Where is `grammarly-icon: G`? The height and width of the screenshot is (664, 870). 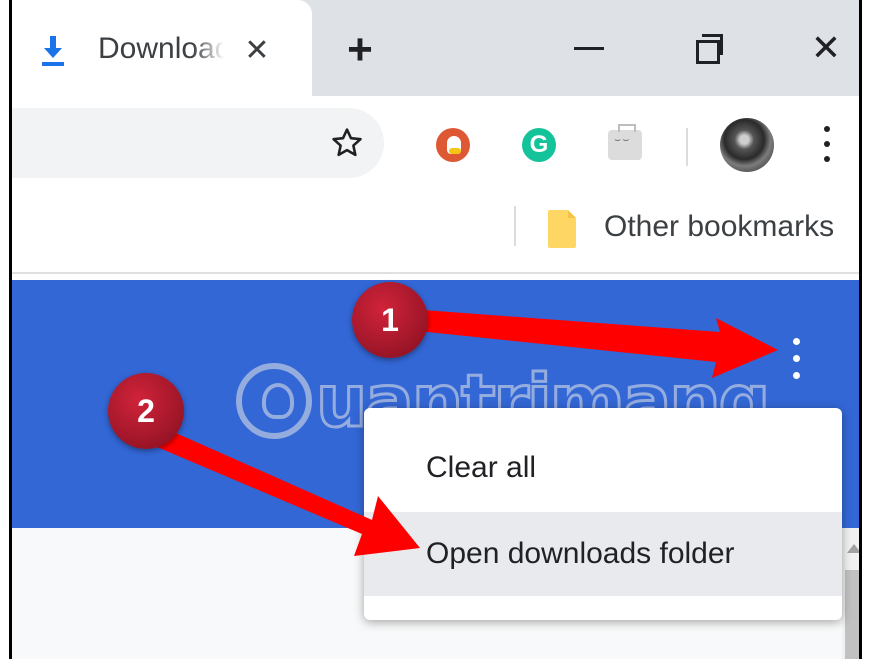
grammarly-icon: G is located at coordinates (539, 145).